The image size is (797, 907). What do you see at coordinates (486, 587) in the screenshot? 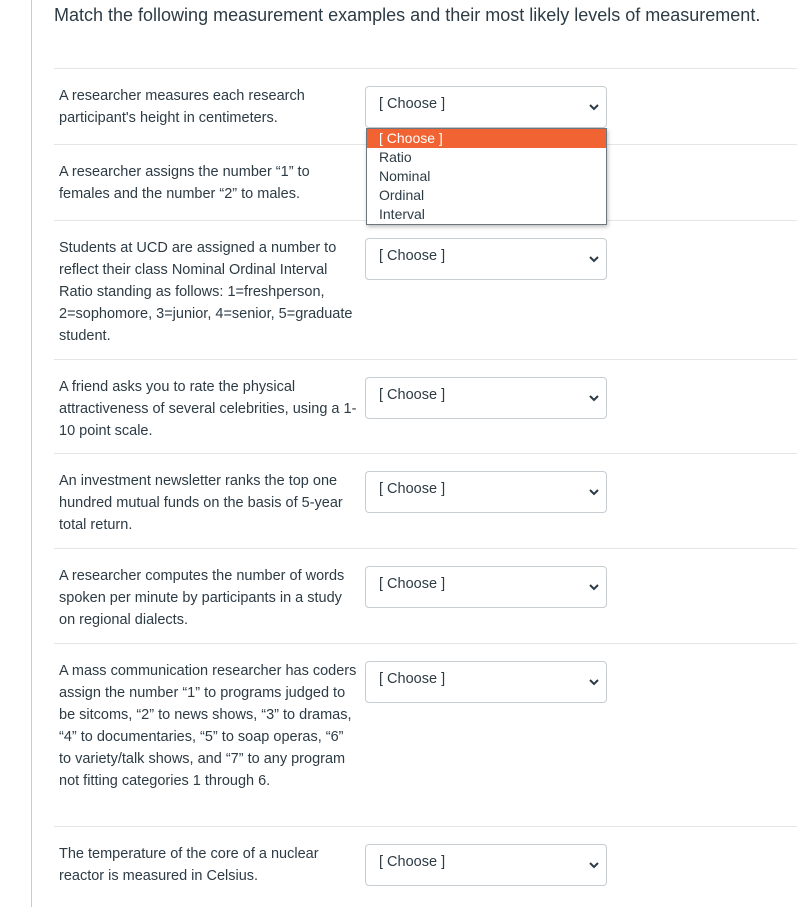
I see `match-select-5: [ Choose ]` at bounding box center [486, 587].